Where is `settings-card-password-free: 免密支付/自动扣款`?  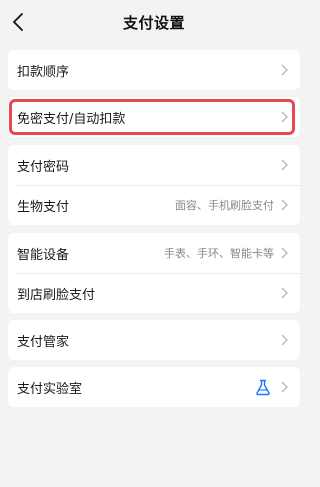
settings-card-password-free: 免密支付/自动扣款 is located at coordinates (154, 117).